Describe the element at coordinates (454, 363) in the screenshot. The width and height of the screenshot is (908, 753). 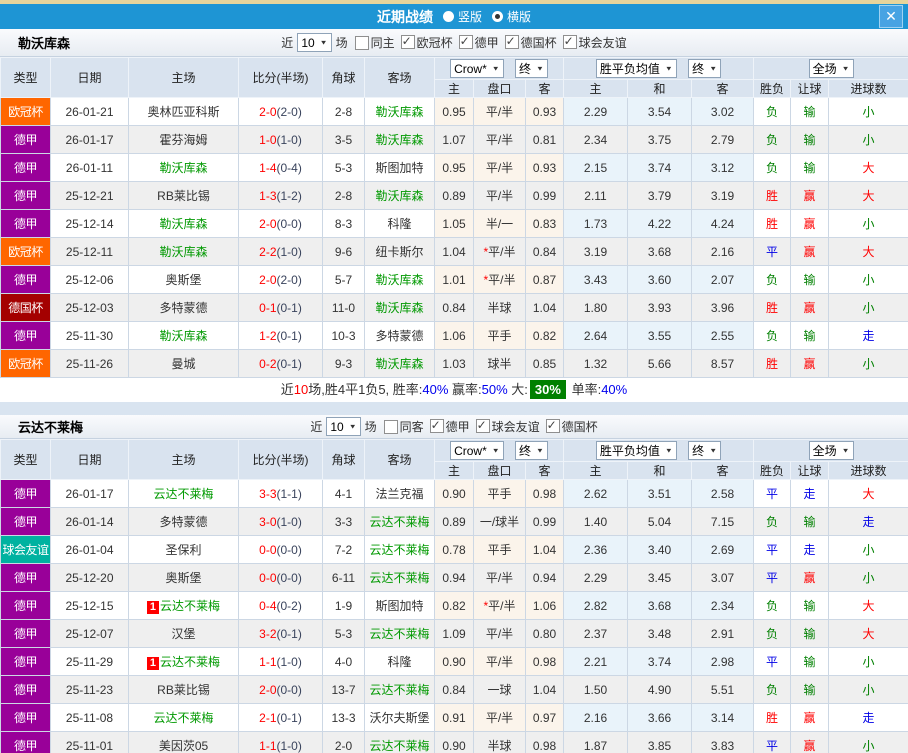
I see `odds-home-water: 1.03` at that location.